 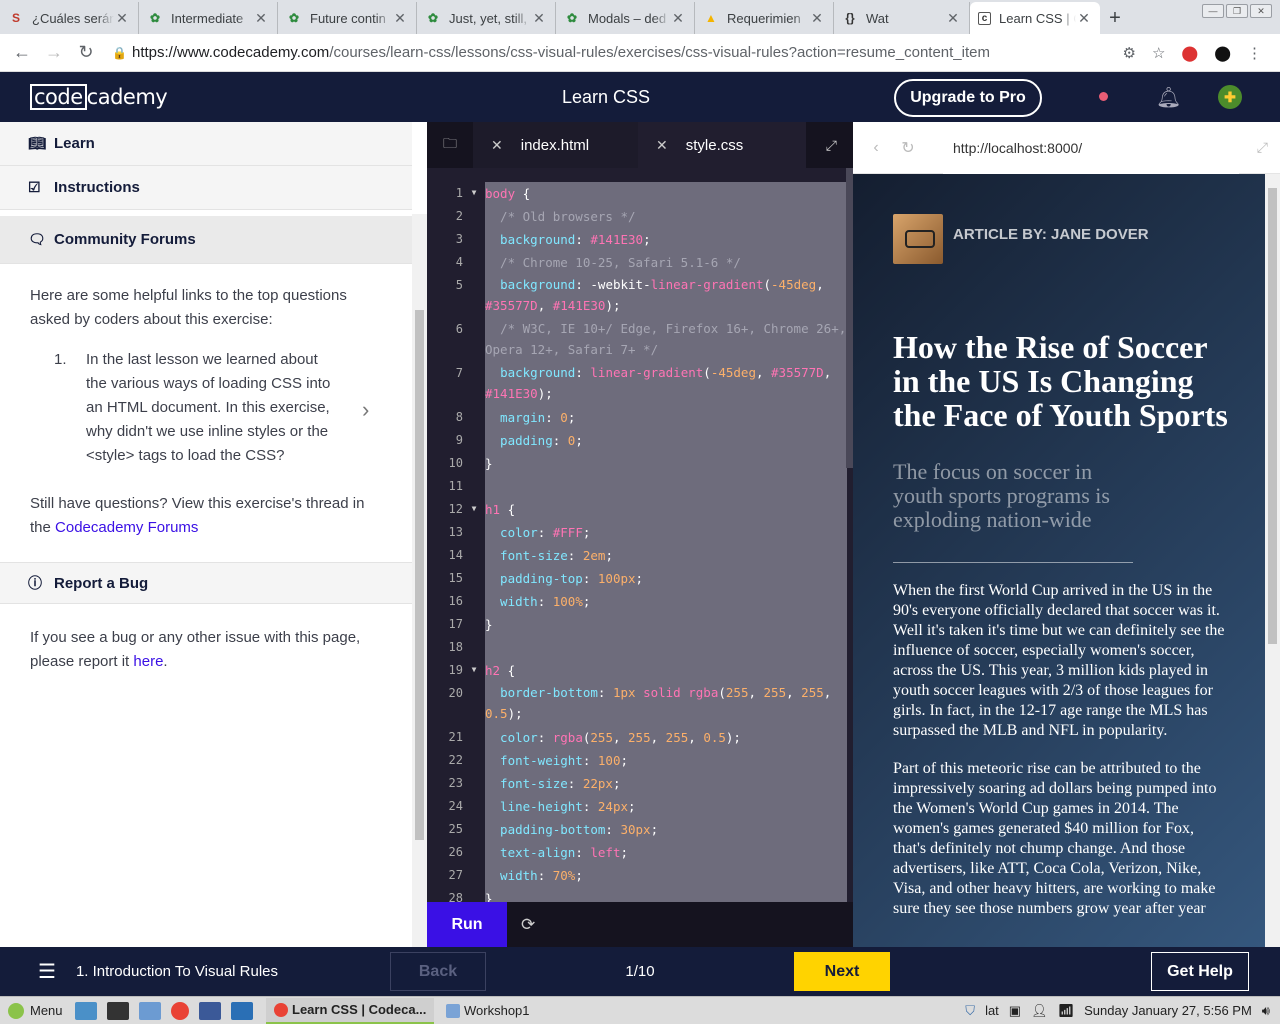 I want to click on browser-tab: S ¿Cuáles serán ✕, so click(x=69, y=18).